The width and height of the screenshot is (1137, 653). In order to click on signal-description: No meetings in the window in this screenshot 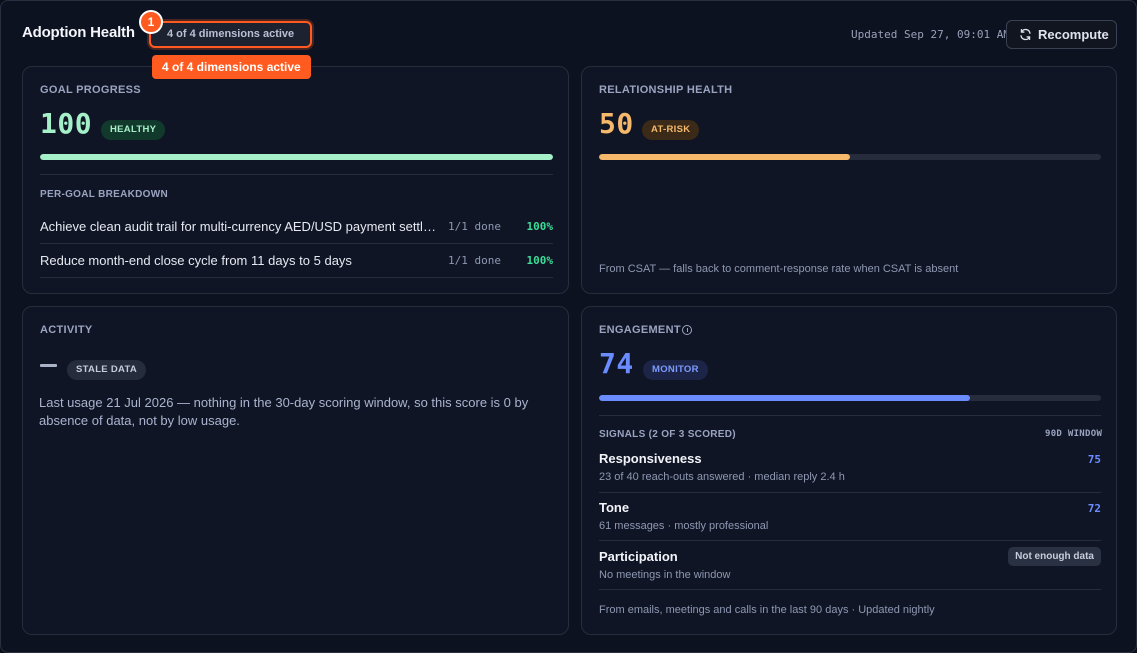, I will do `click(665, 575)`.